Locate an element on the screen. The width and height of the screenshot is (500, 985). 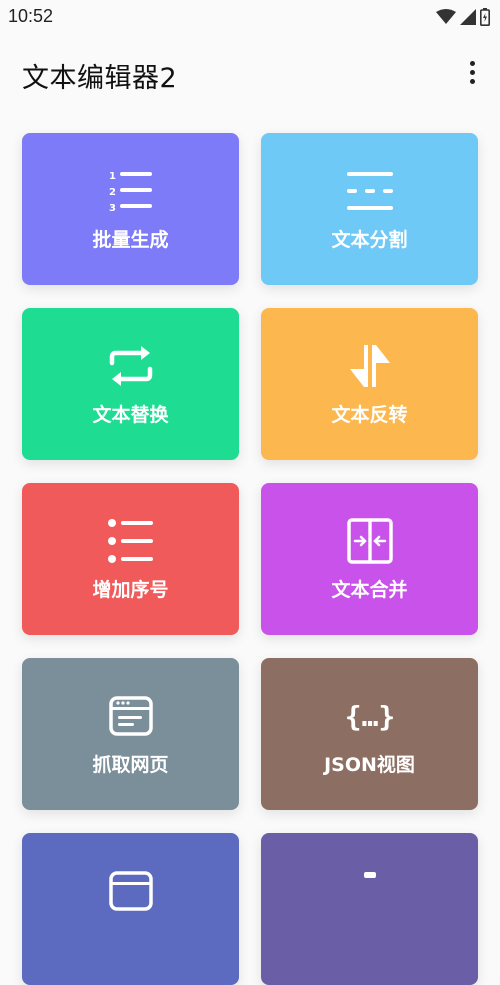
tool-card is located at coordinates (369, 909).